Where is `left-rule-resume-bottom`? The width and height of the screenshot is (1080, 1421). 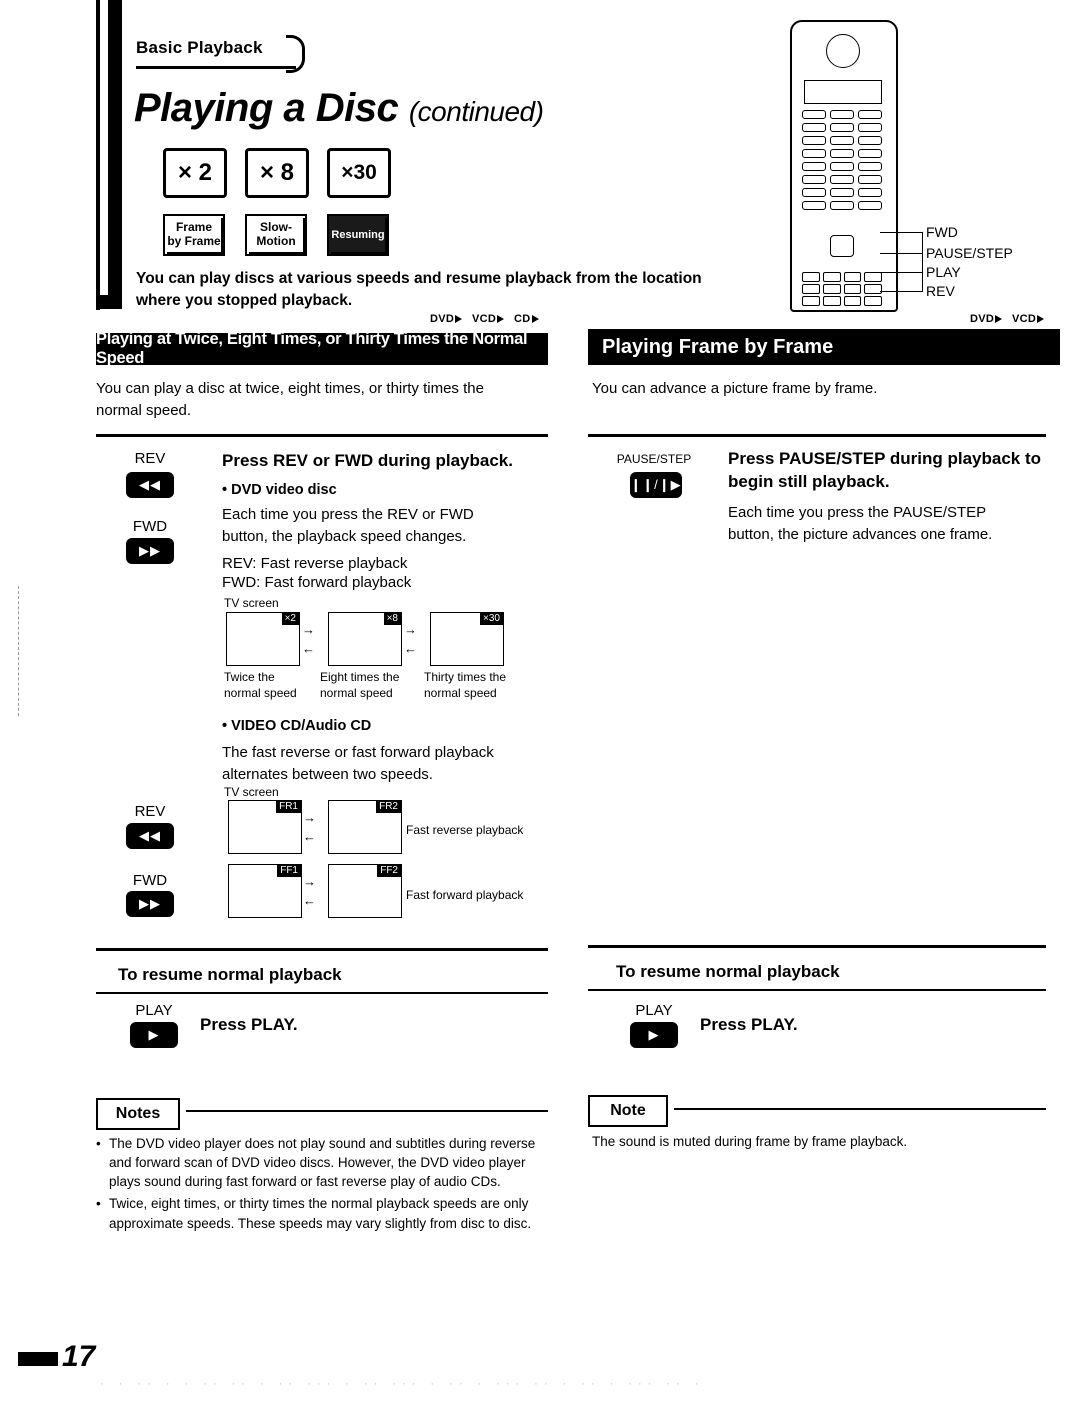
left-rule-resume-bottom is located at coordinates (322, 993).